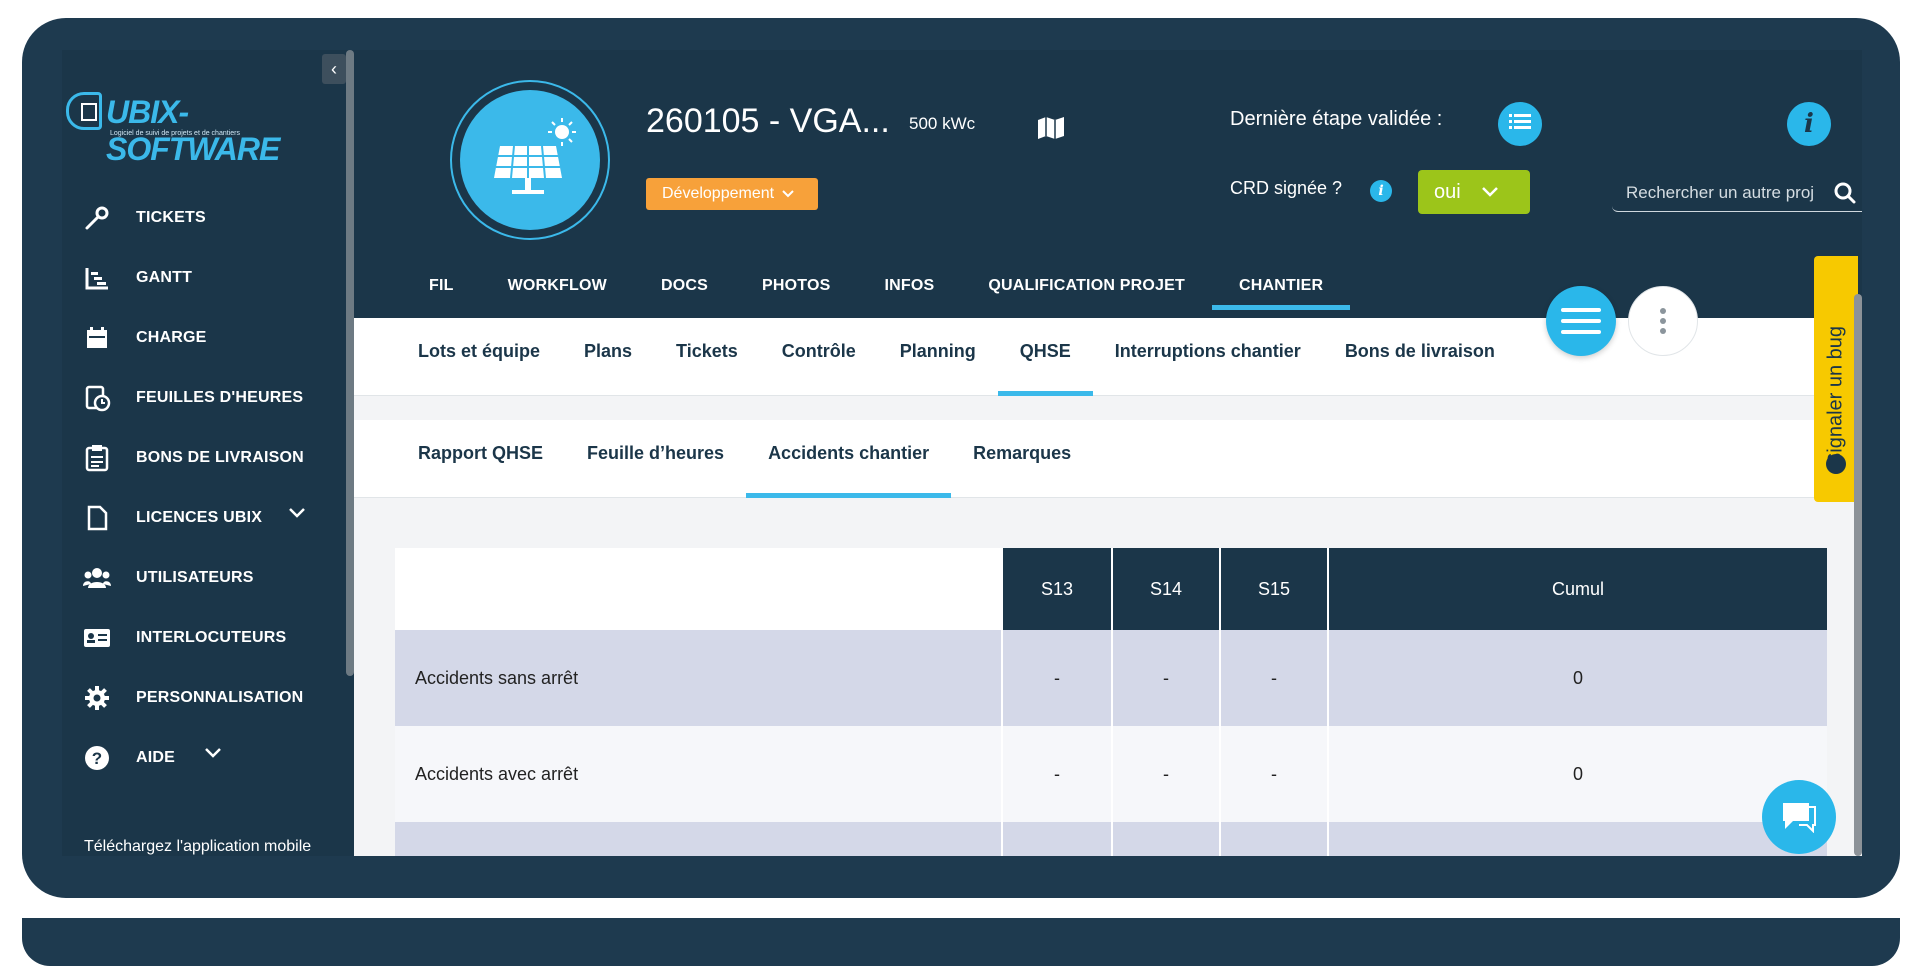 The height and width of the screenshot is (973, 1920). What do you see at coordinates (1051, 130) in the screenshot?
I see `map-icon` at bounding box center [1051, 130].